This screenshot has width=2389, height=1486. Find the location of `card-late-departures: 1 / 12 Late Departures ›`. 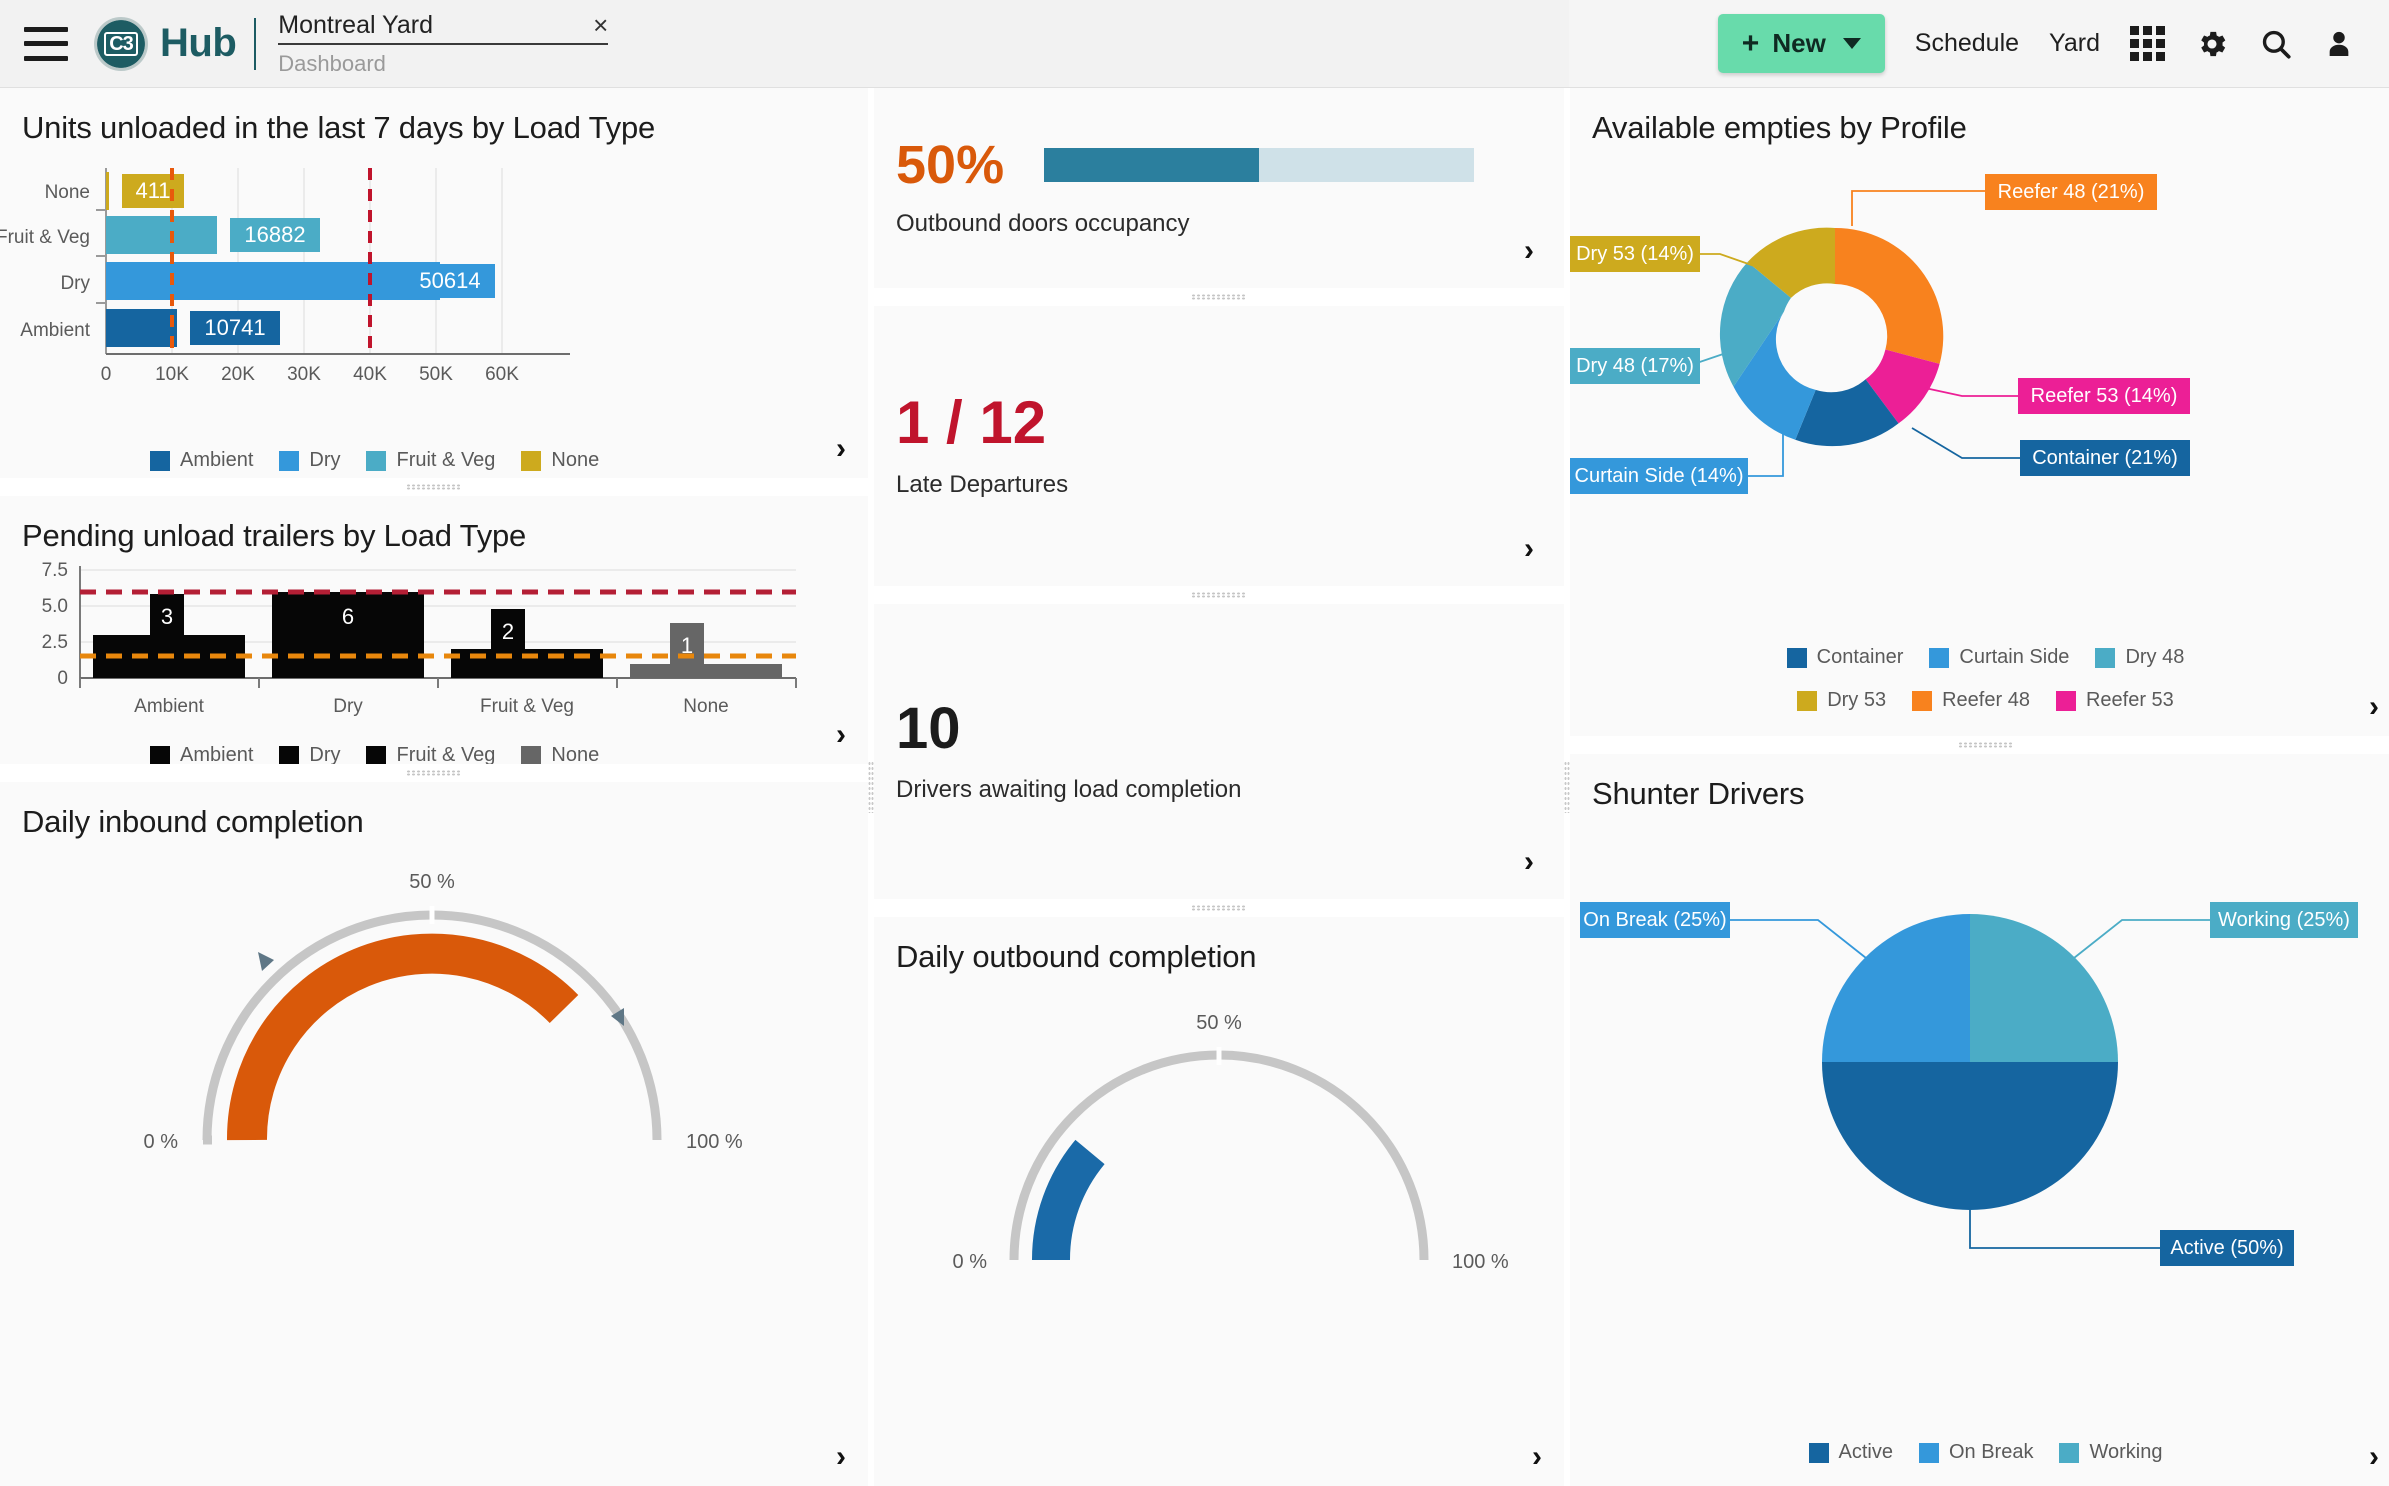

card-late-departures: 1 / 12 Late Departures › is located at coordinates (1219, 446).